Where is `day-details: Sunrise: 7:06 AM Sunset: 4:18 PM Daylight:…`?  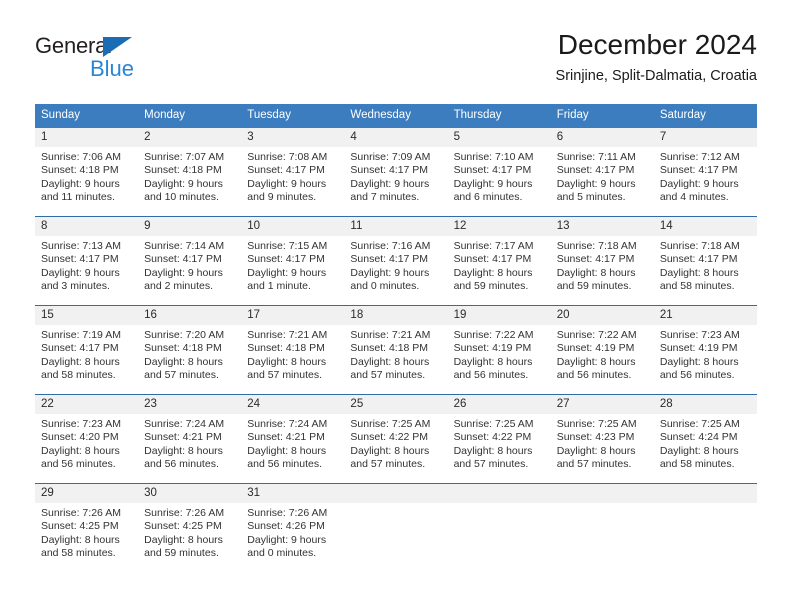 day-details: Sunrise: 7:06 AM Sunset: 4:18 PM Daylight:… is located at coordinates (86, 181).